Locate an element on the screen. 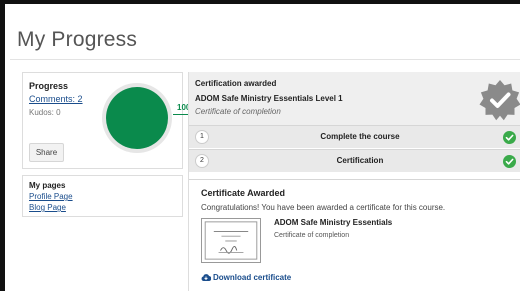 This screenshot has height=291, width=520. step-row-complete-course: 1 Complete the course is located at coordinates (354, 136).